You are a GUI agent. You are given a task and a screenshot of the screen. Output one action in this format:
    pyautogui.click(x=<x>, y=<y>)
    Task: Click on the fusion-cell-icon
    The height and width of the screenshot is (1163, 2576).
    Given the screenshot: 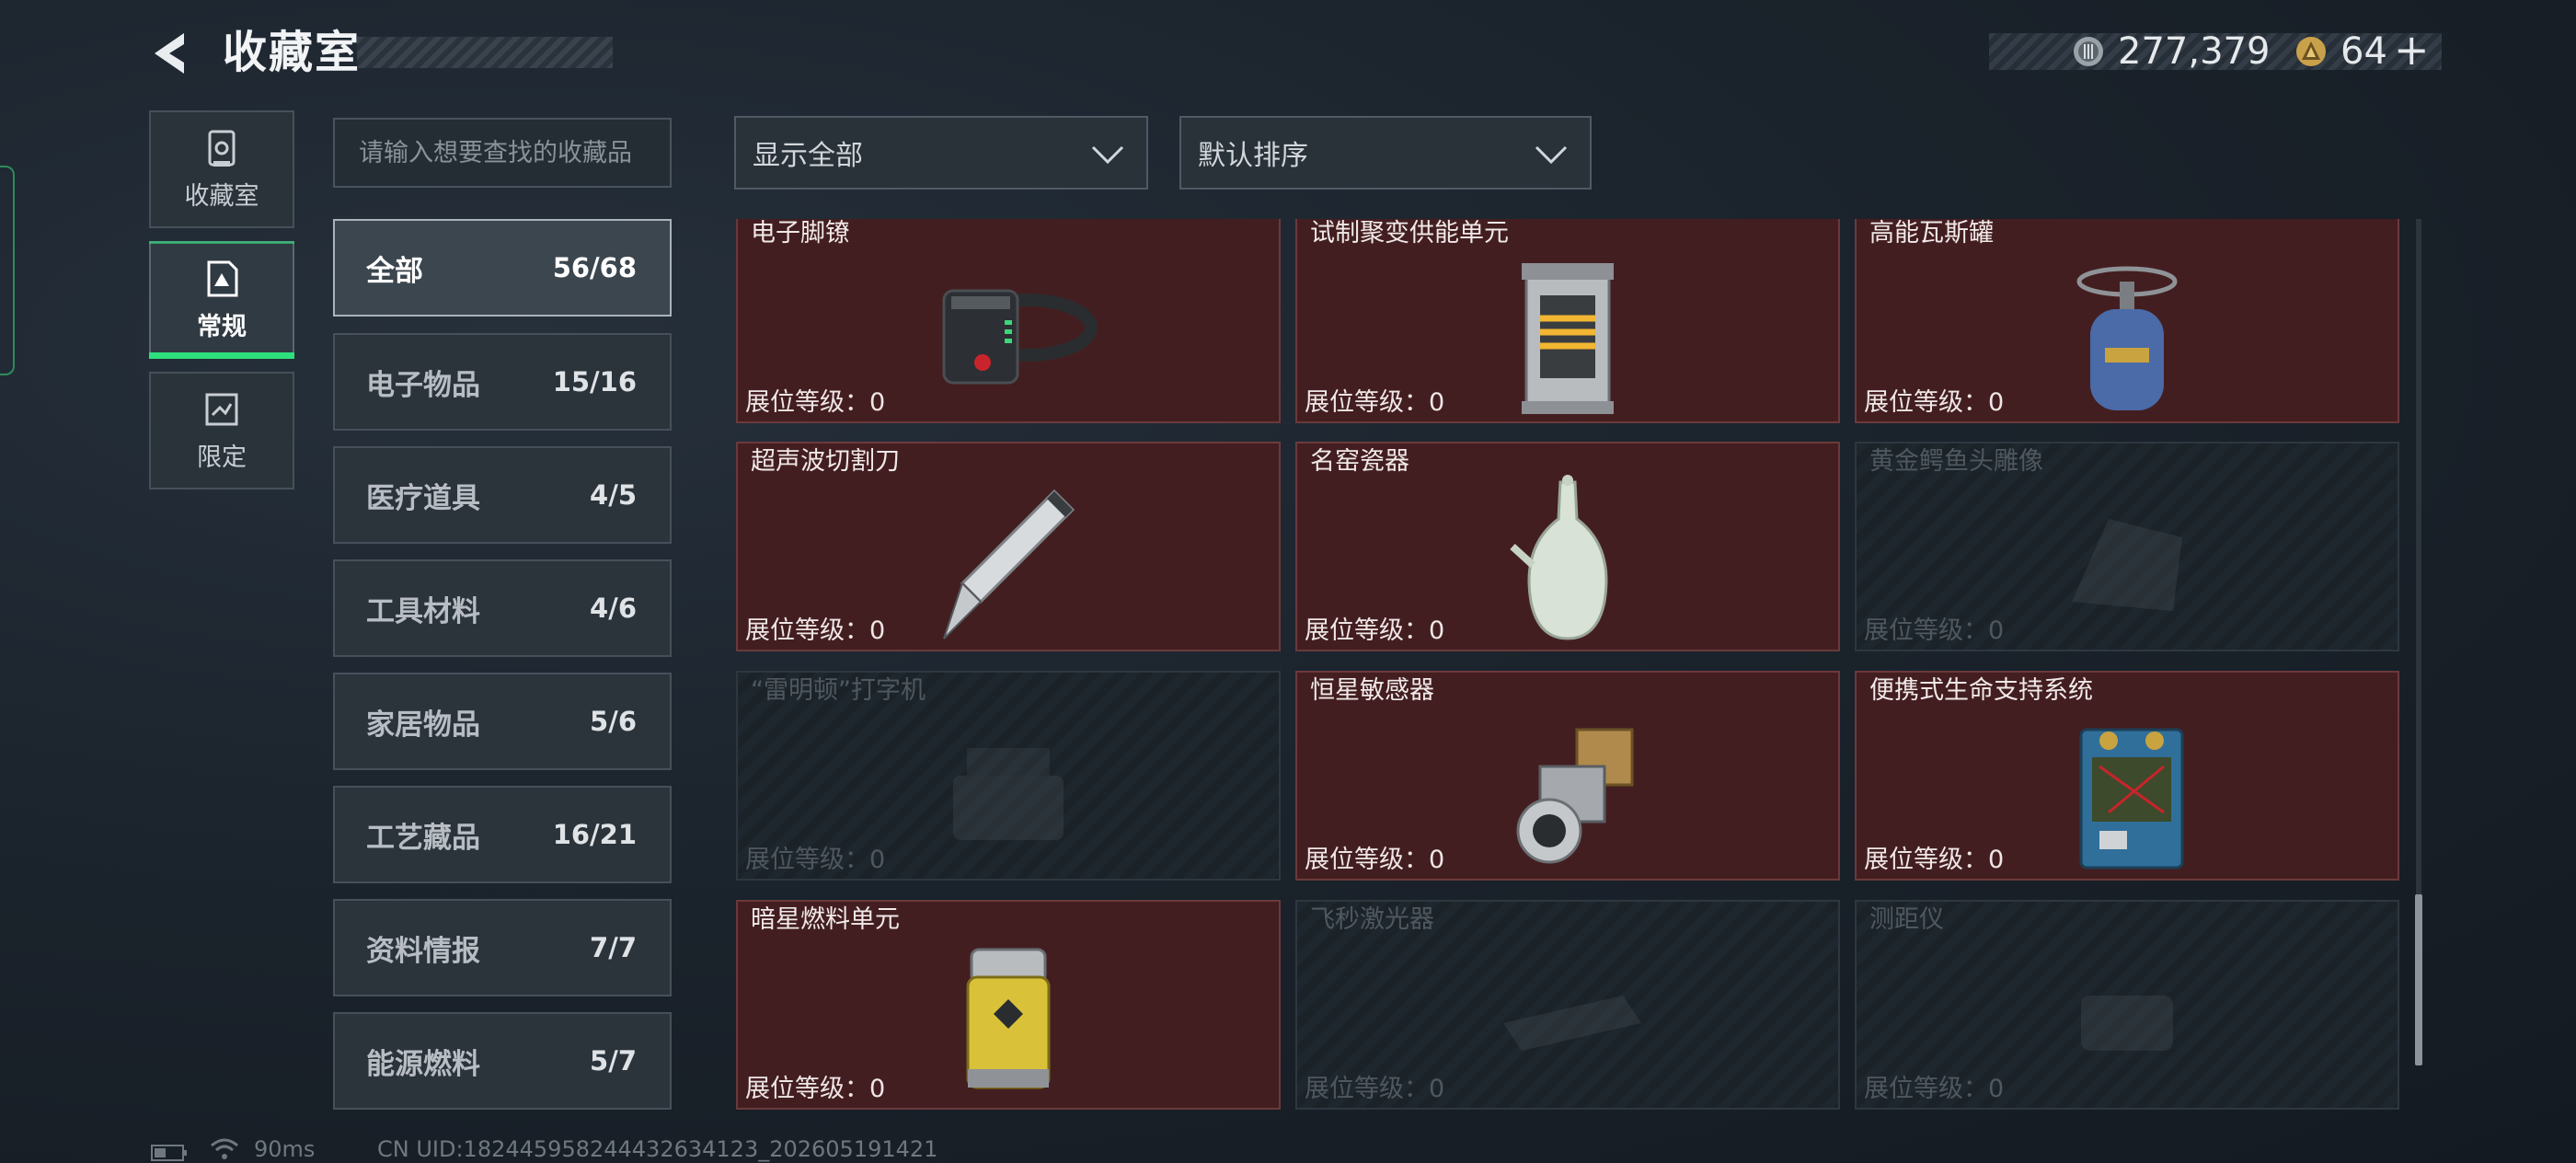 What is the action you would take?
    pyautogui.click(x=1568, y=339)
    